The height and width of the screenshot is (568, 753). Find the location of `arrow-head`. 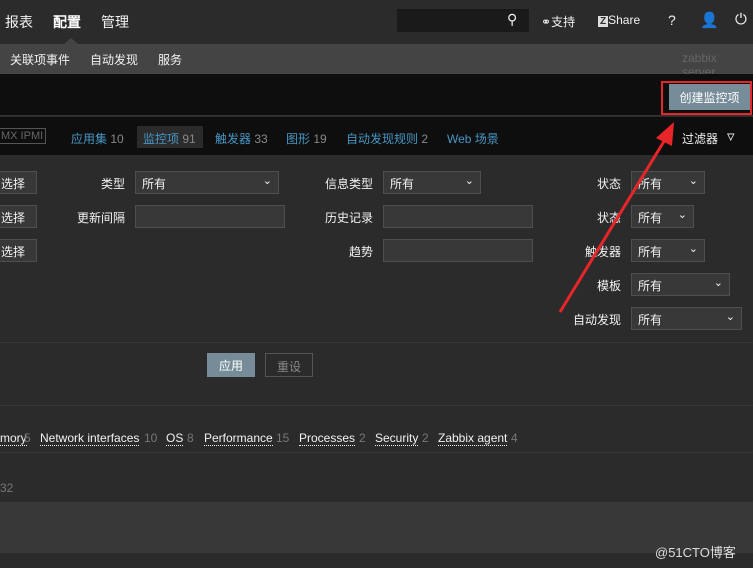

arrow-head is located at coordinates (665, 134).